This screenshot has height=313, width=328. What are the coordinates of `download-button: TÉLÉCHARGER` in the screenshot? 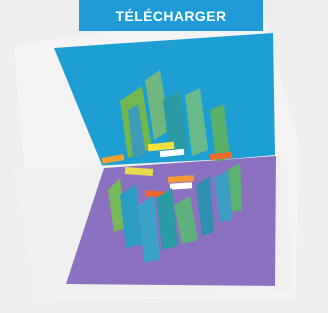 It's located at (171, 15).